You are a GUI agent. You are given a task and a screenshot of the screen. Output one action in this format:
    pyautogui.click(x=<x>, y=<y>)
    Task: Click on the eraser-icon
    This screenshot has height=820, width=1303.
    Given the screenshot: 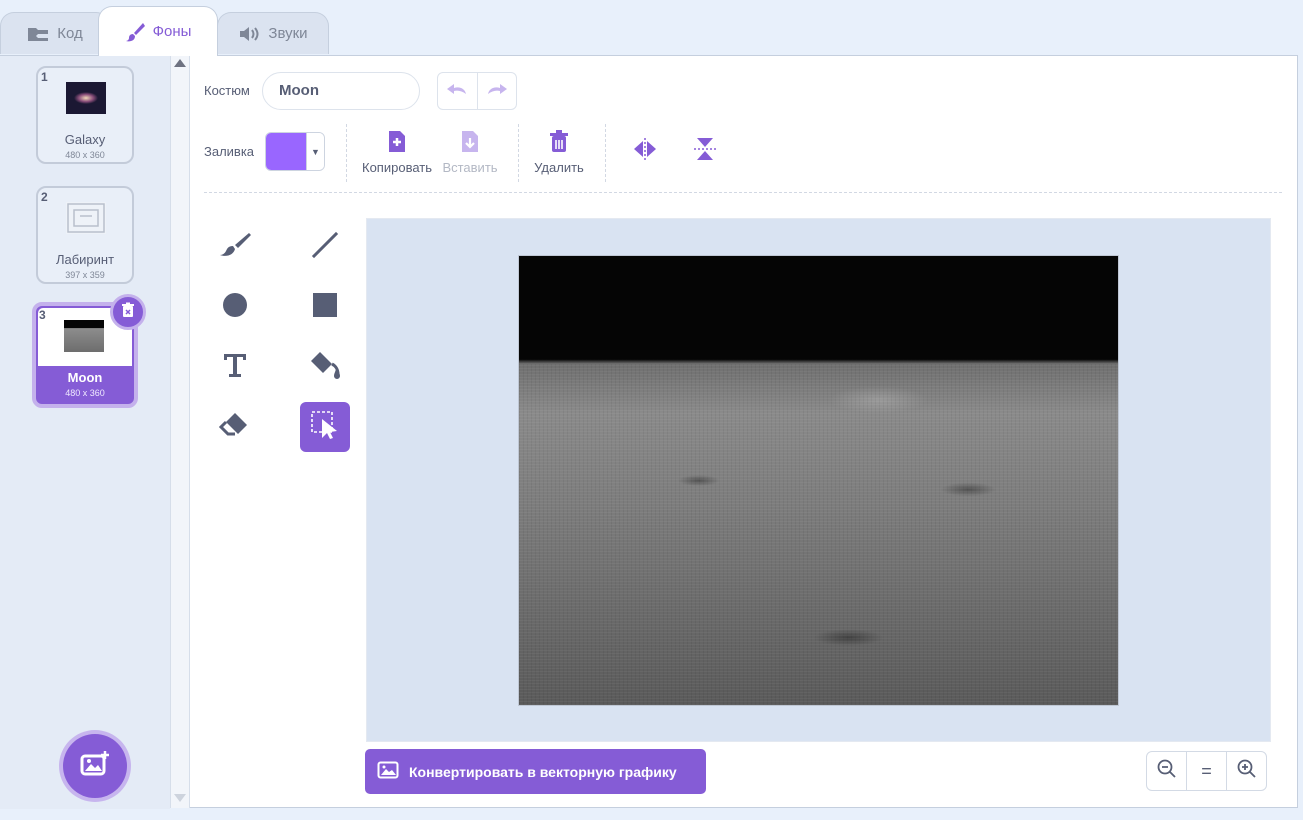 What is the action you would take?
    pyautogui.click(x=234, y=427)
    